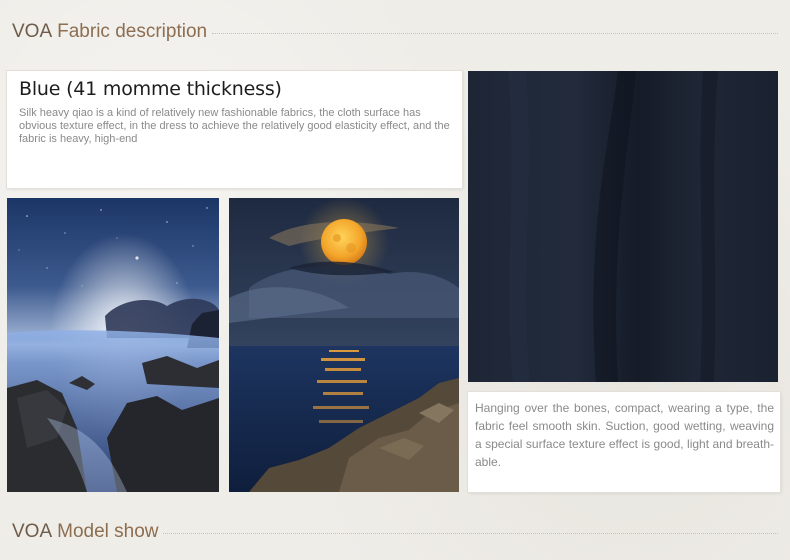 This screenshot has width=790, height=560. I want to click on model-heading-title: Model show, so click(108, 531).